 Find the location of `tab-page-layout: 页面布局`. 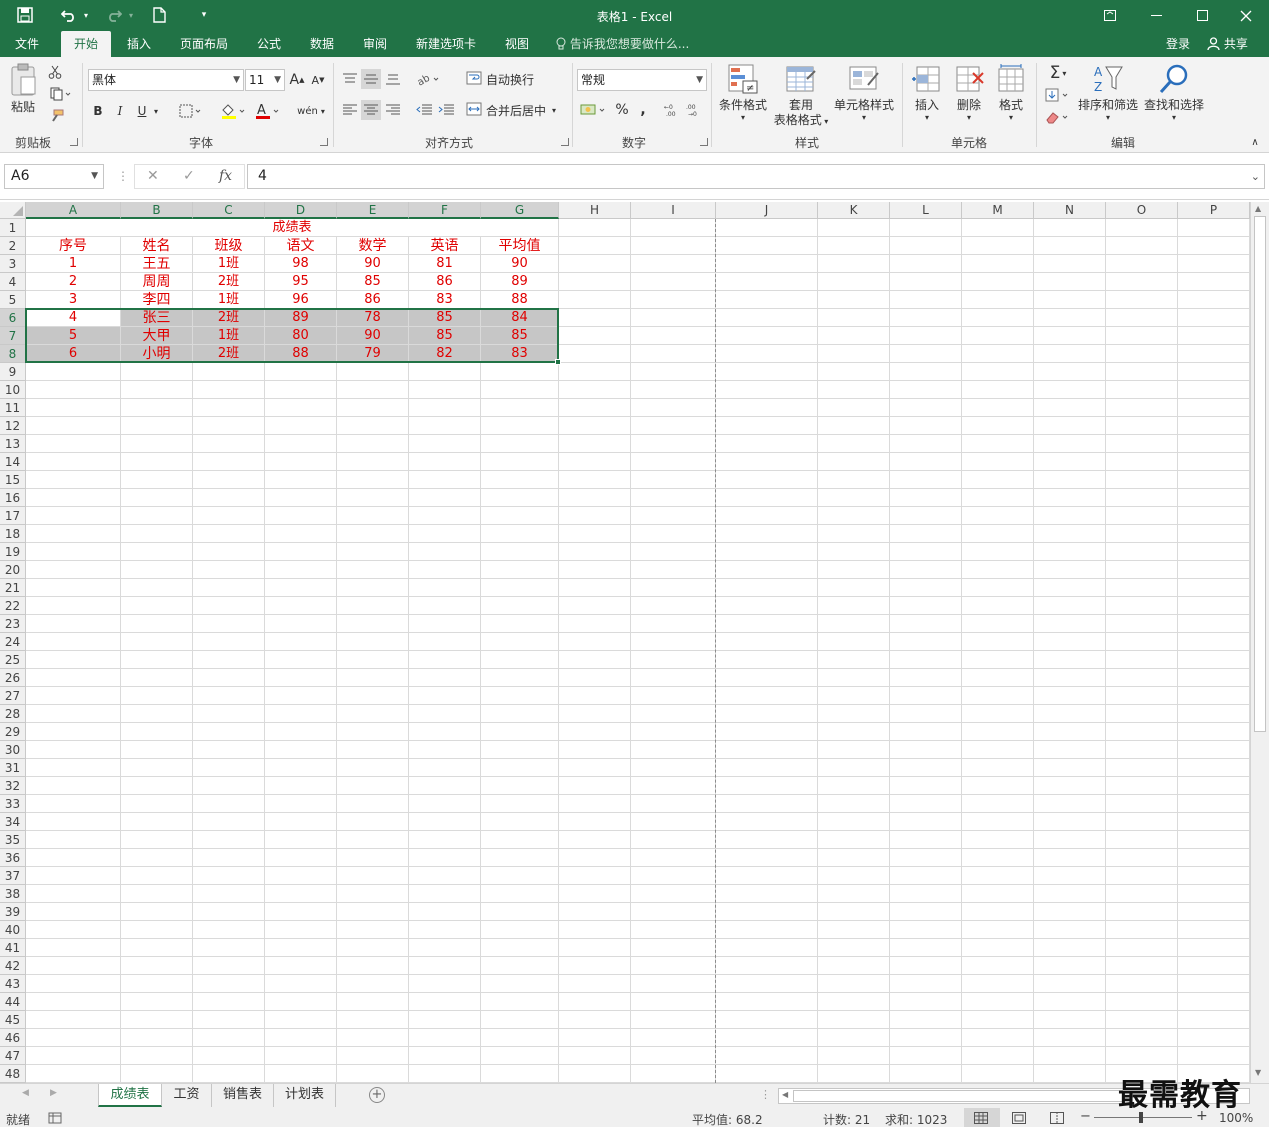

tab-page-layout: 页面布局 is located at coordinates (204, 44).